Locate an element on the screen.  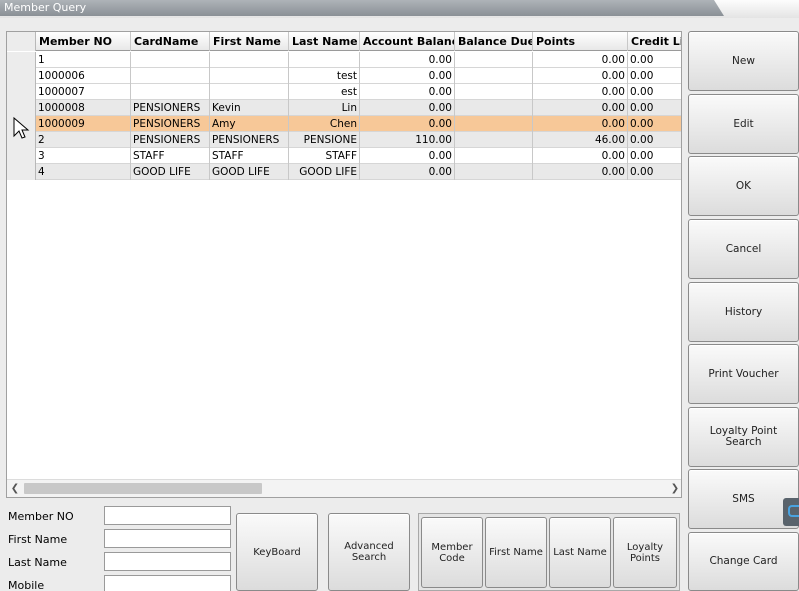
sort-member-code-button: Member Code is located at coordinates (452, 552).